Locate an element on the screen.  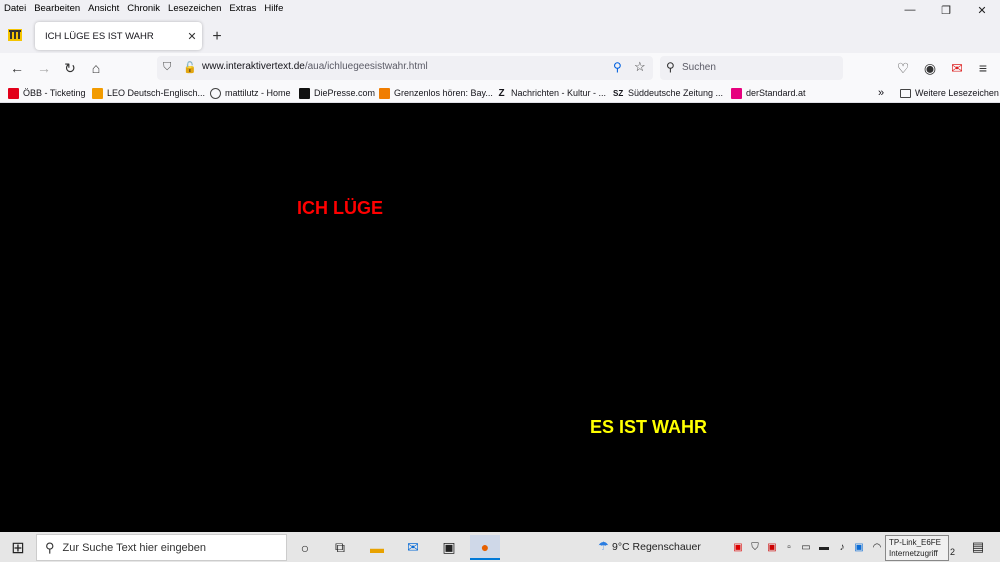
lie-text: ICH LÜGE is located at coordinates (340, 208).